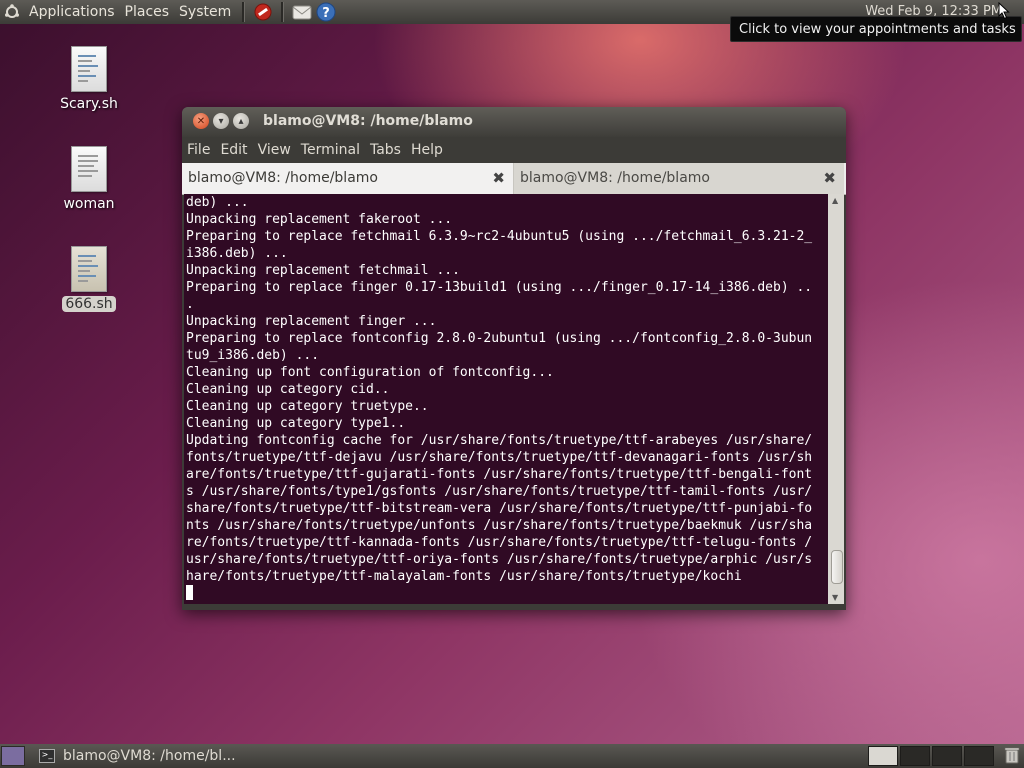 The image size is (1024, 768). I want to click on places-menu: Places, so click(147, 12).